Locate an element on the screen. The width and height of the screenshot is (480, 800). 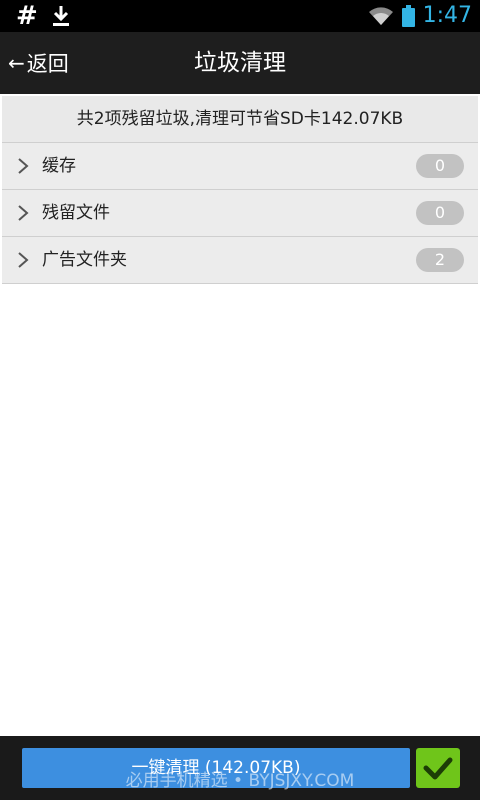
back-button: ← 返回 is located at coordinates (38, 63).